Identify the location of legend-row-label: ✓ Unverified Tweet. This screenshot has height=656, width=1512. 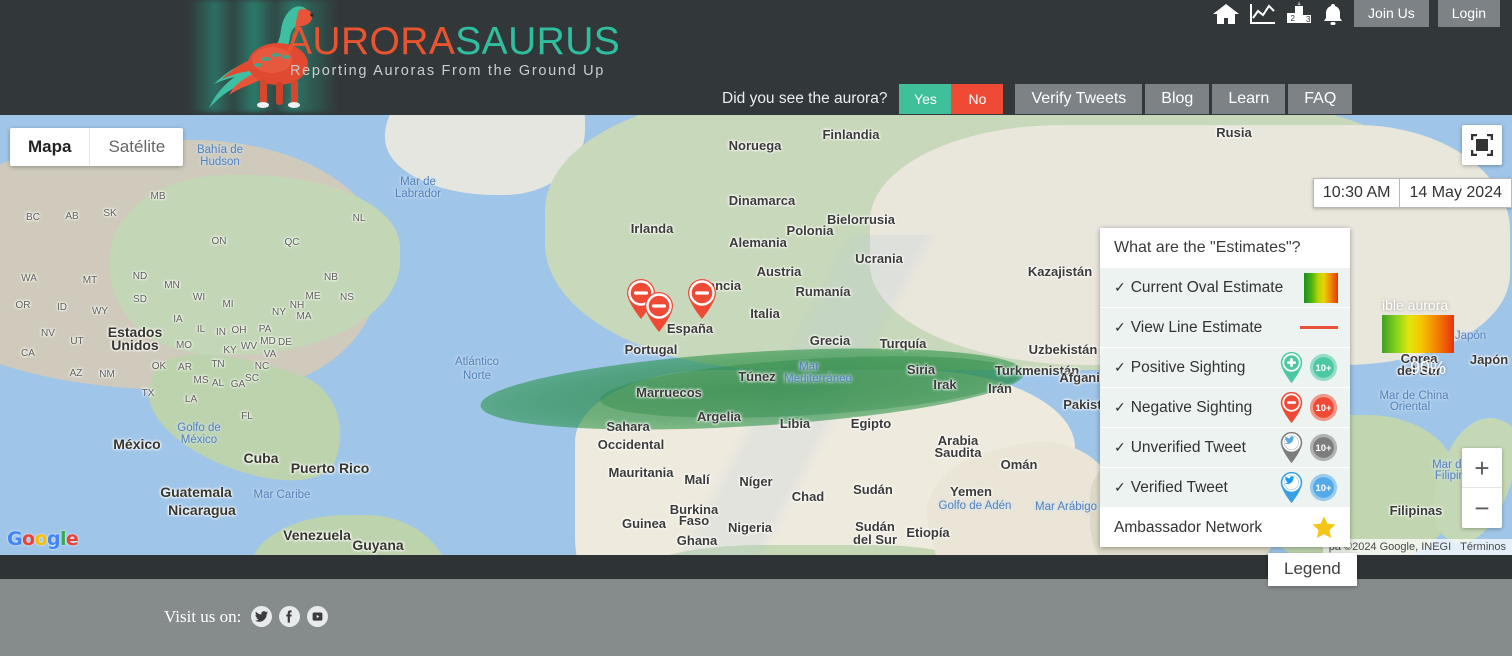
(1180, 448).